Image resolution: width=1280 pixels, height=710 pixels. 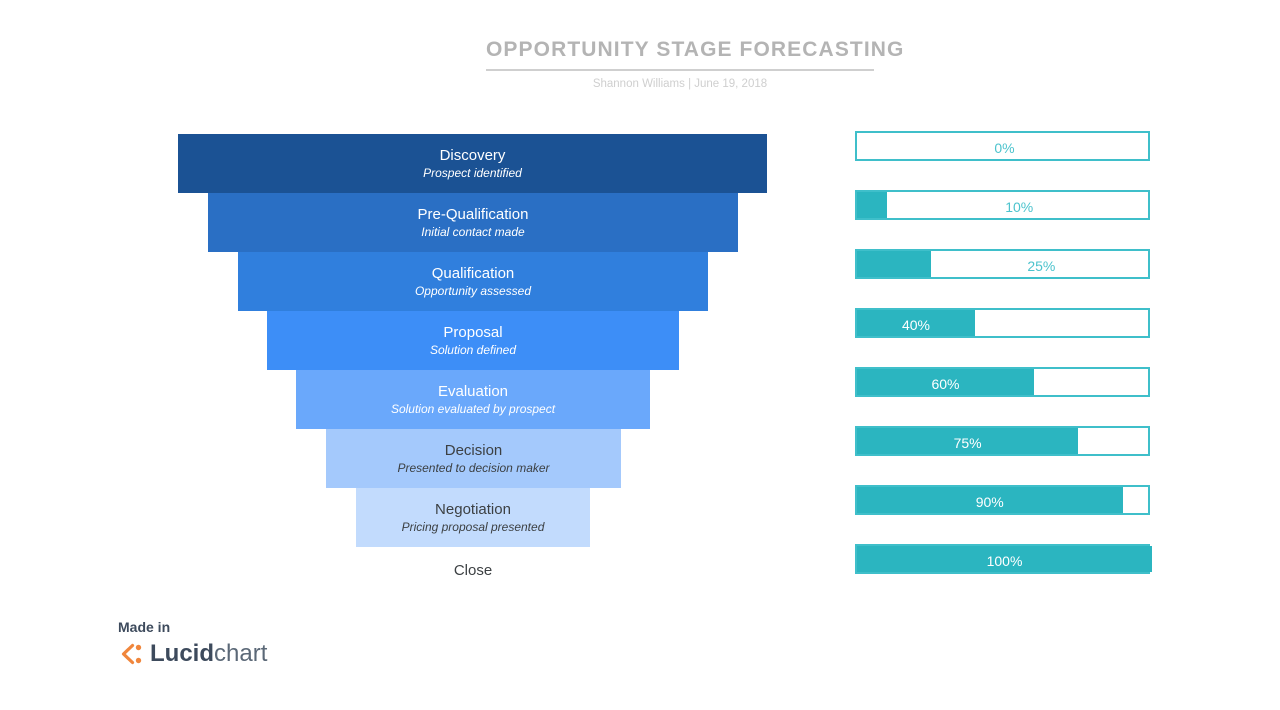 What do you see at coordinates (473, 570) in the screenshot?
I see `funnel-close-label: Close` at bounding box center [473, 570].